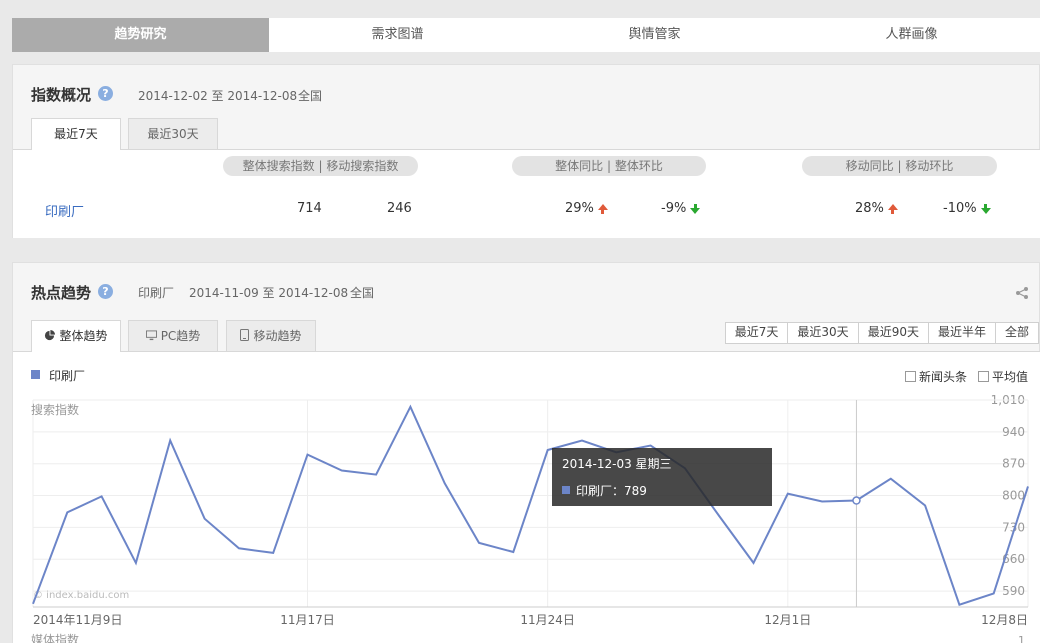 The image size is (1040, 643). I want to click on pie-chart-icon, so click(50, 335).